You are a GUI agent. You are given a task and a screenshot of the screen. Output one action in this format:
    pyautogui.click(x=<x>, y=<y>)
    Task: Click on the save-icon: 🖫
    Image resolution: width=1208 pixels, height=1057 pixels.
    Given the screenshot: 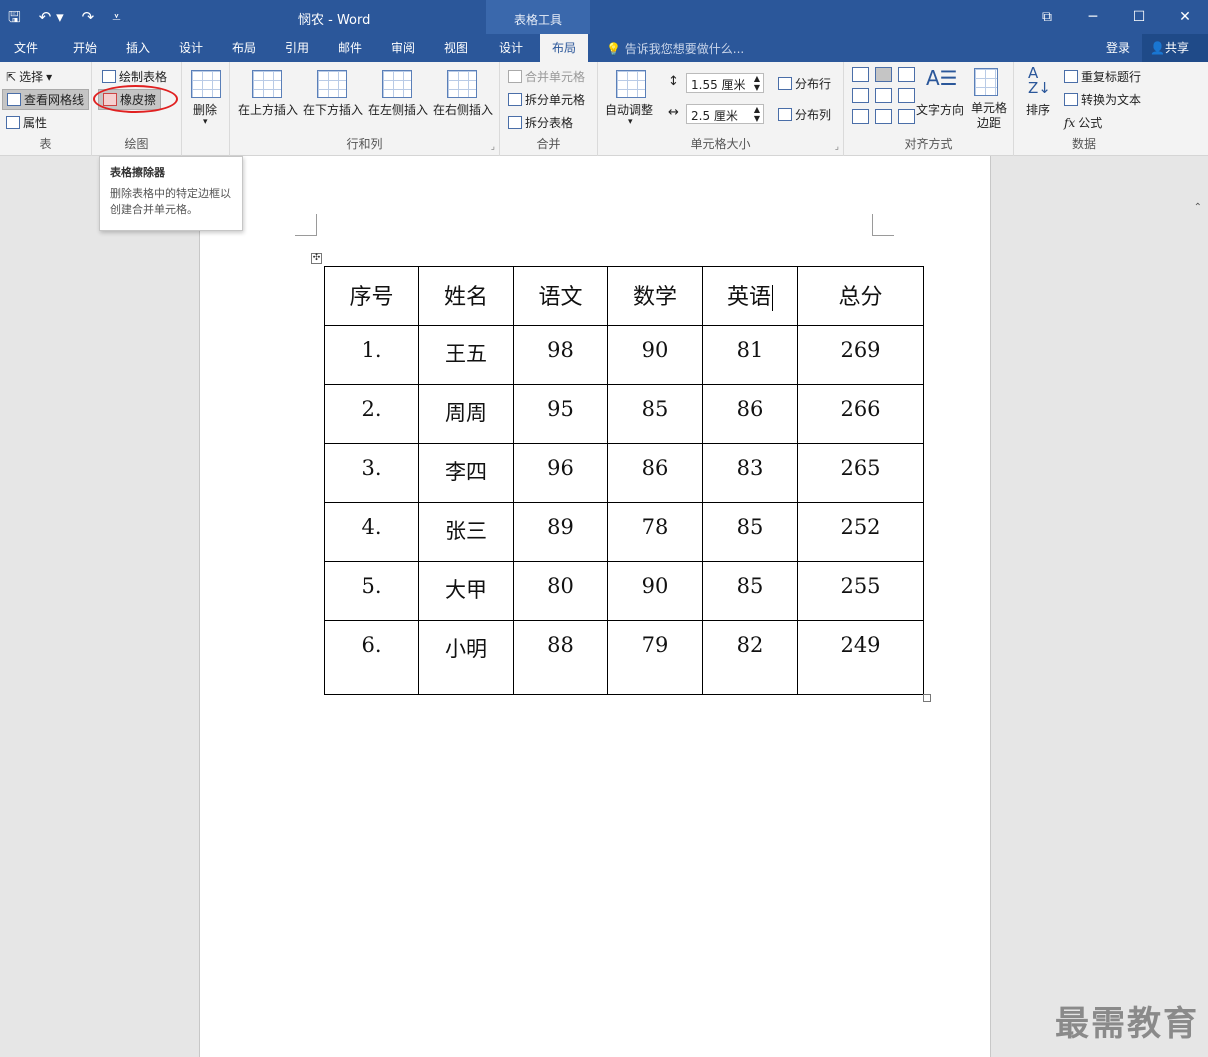 What is the action you would take?
    pyautogui.click(x=14, y=17)
    